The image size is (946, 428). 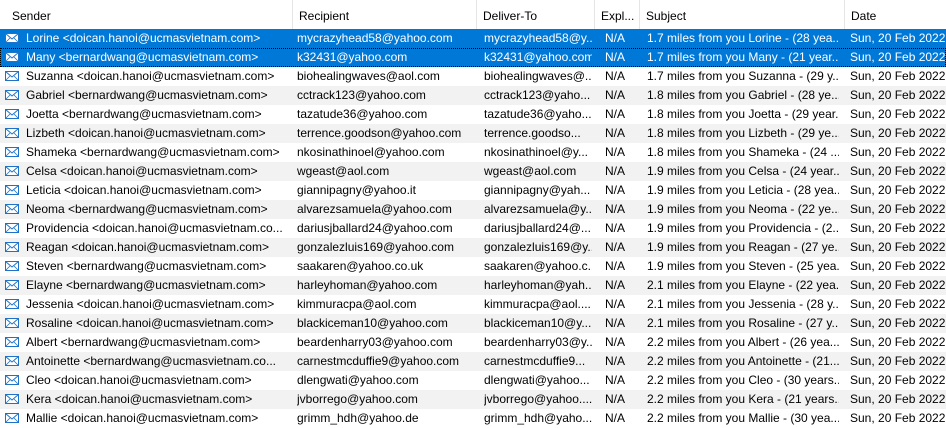 What do you see at coordinates (147, 209) in the screenshot?
I see `sender-cell: Neoma <bernardwang@ucmasvietnam.com>` at bounding box center [147, 209].